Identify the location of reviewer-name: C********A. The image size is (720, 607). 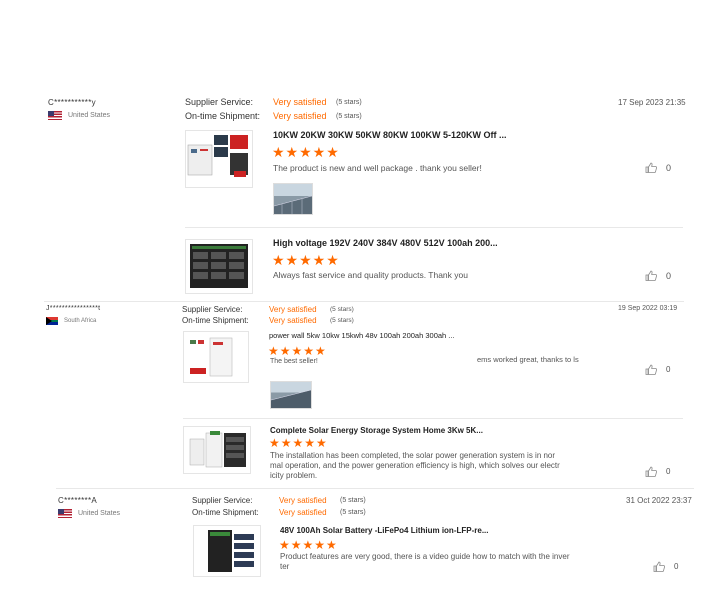
(78, 500).